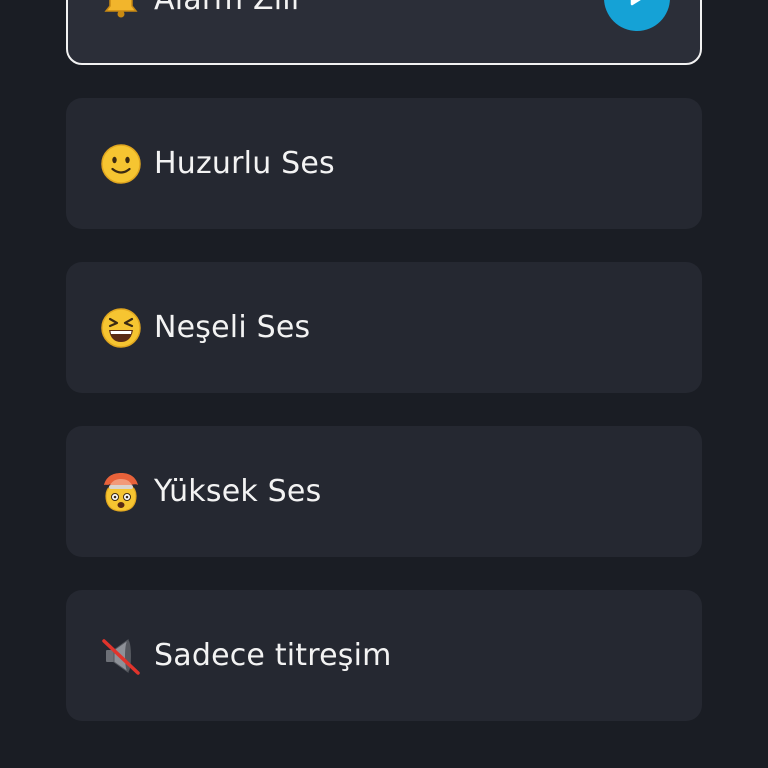  What do you see at coordinates (238, 491) in the screenshot?
I see `sound-option-label: Yüksek Ses` at bounding box center [238, 491].